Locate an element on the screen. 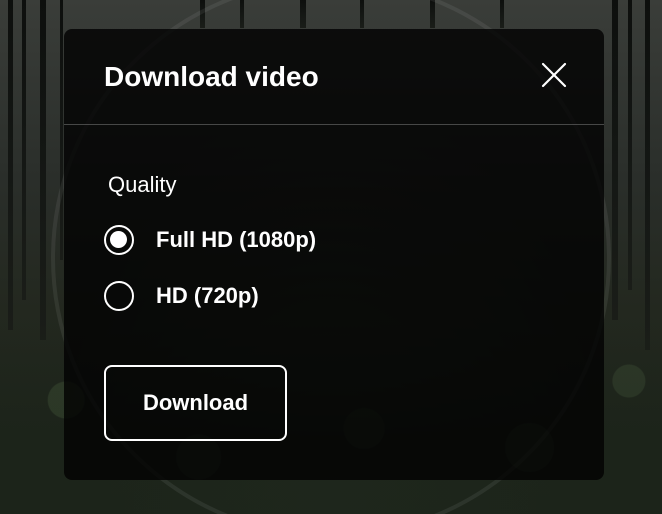 The image size is (662, 514). quality-option-720p: HD (720p) is located at coordinates (181, 296).